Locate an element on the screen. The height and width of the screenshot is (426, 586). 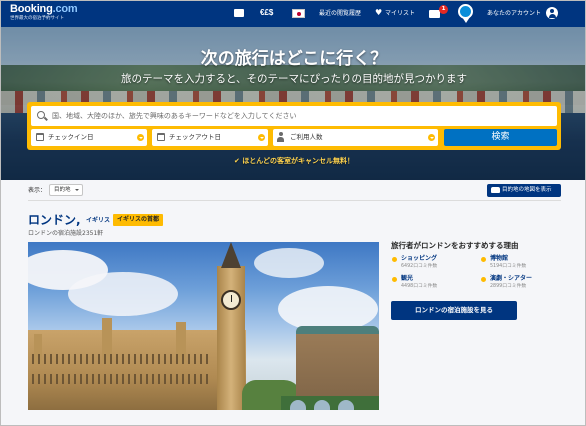
display-label: 表示： is located at coordinates (37, 190).